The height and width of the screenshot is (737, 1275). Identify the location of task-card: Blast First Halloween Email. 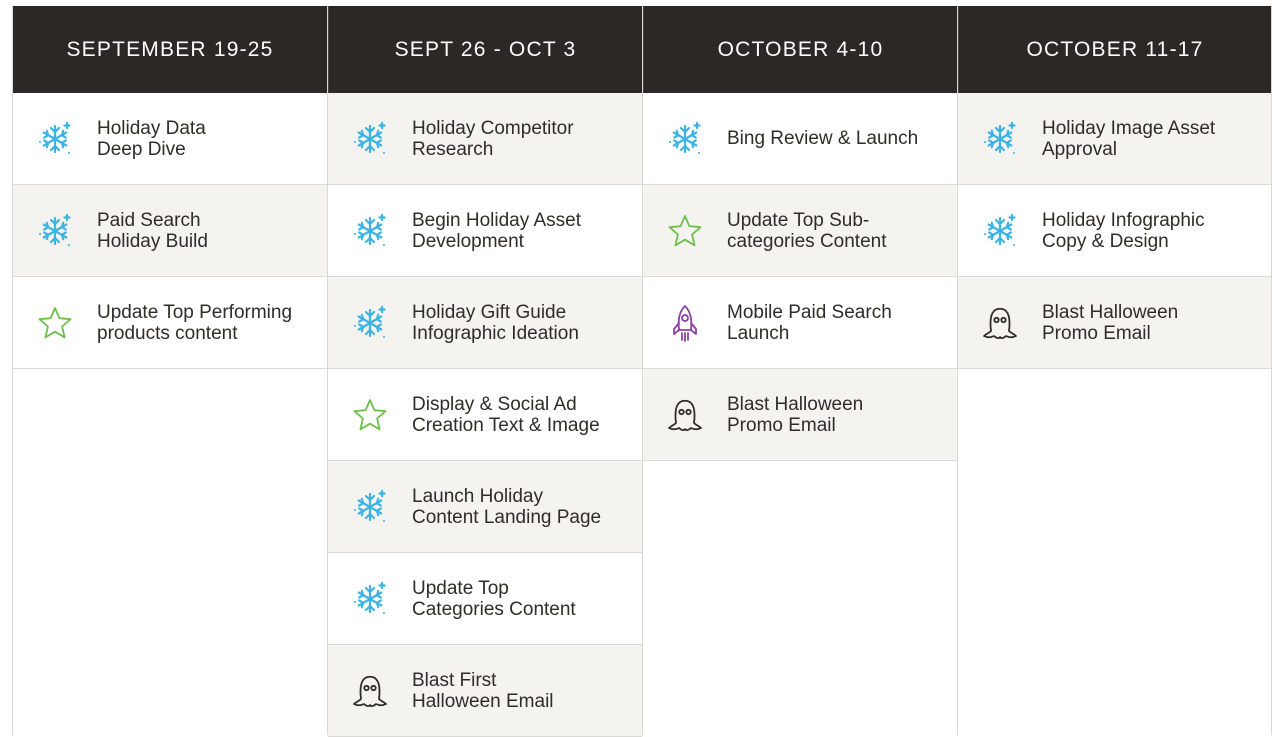
(485, 691).